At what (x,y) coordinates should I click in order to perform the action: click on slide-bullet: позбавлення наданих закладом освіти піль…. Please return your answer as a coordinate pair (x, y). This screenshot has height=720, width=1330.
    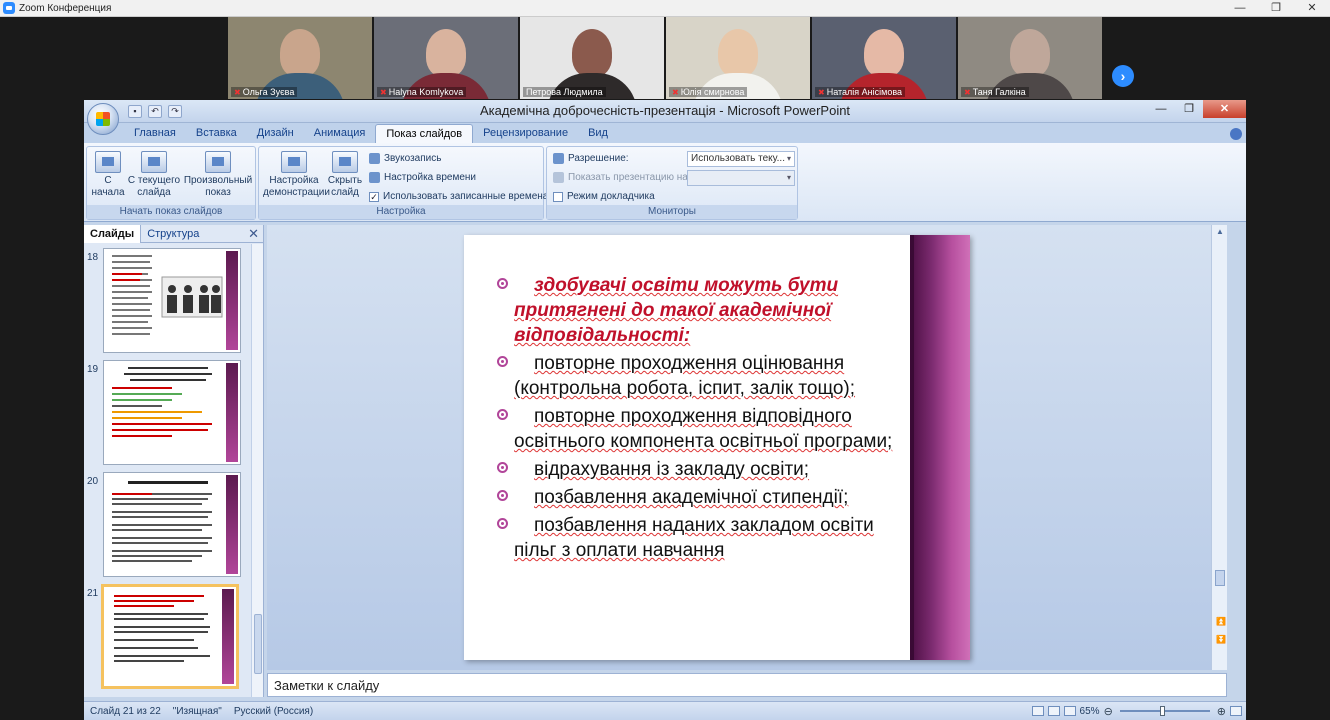
    Looking at the image, I should click on (707, 538).